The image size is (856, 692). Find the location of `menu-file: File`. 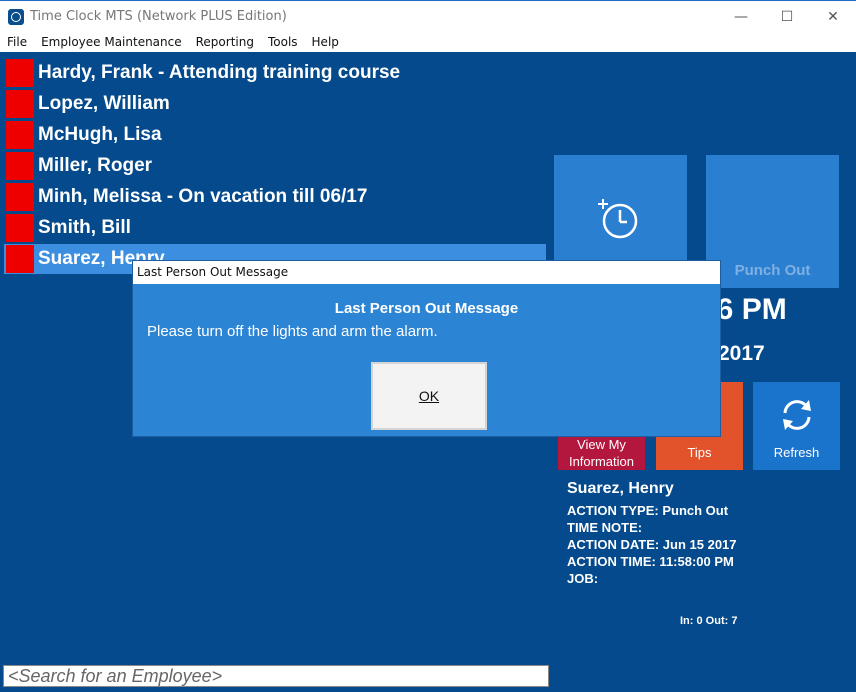

menu-file: File is located at coordinates (17, 42).